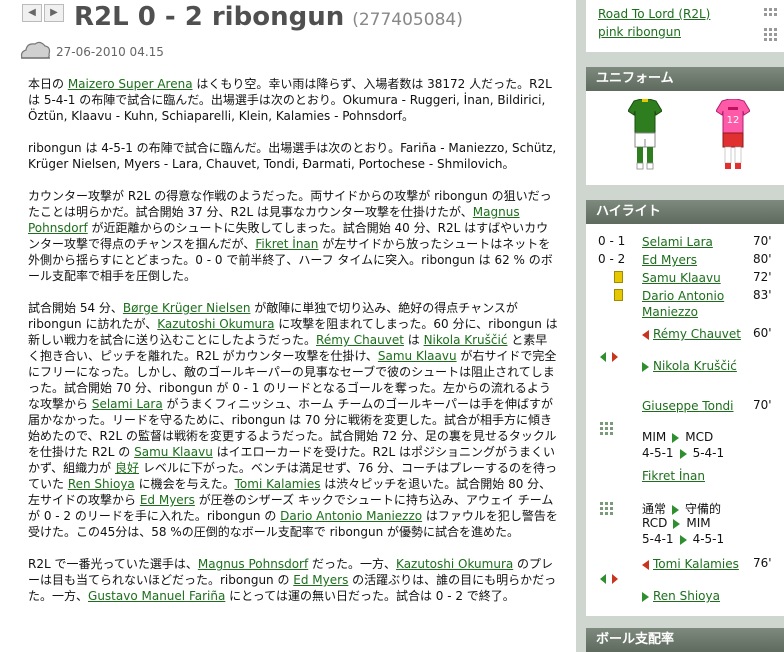  I want to click on tactic-change-row: 5-4-1 4-5-1, so click(683, 539).